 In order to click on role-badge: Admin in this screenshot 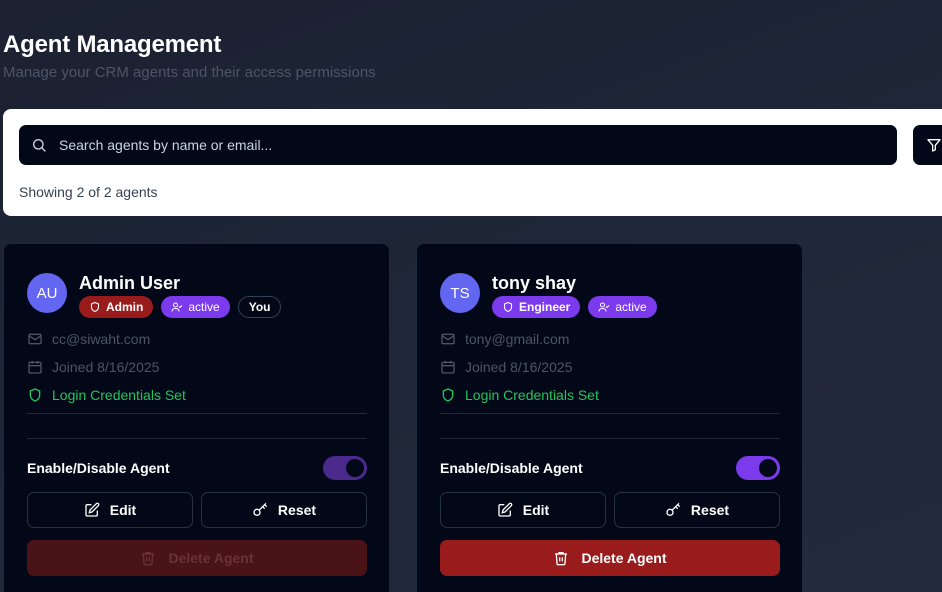, I will do `click(116, 307)`.